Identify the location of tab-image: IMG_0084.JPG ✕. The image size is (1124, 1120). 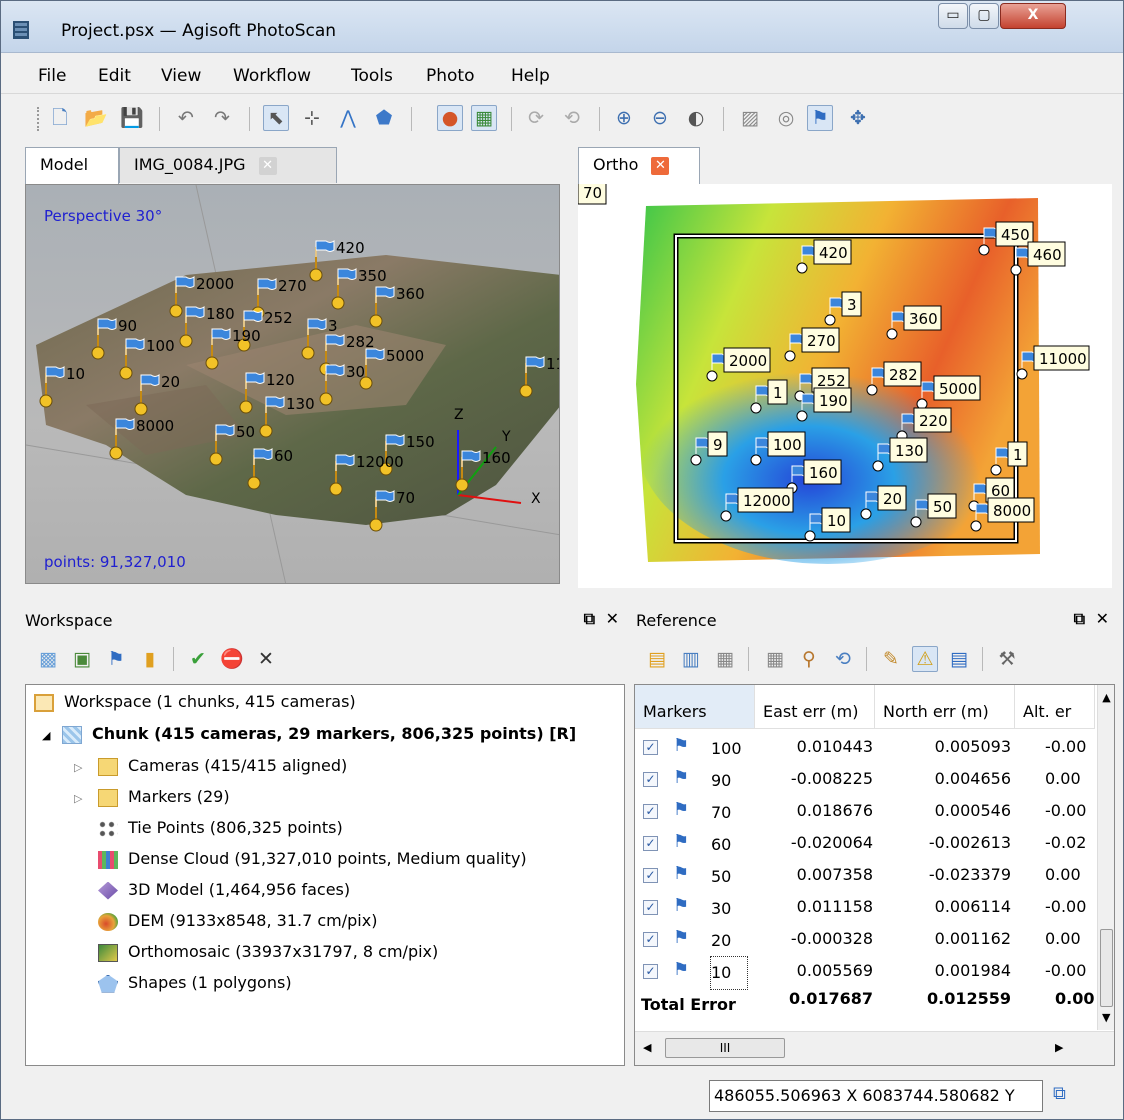
(228, 165).